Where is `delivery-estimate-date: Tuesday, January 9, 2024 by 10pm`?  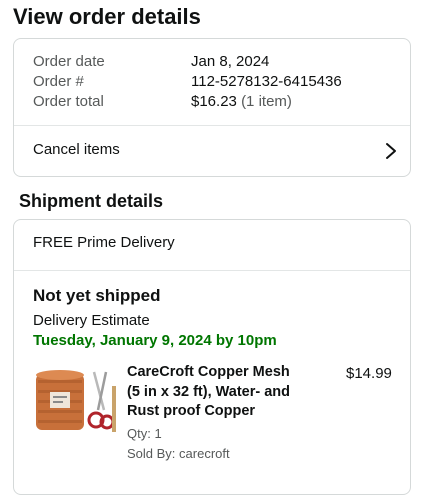
delivery-estimate-date: Tuesday, January 9, 2024 by 10pm is located at coordinates (155, 340).